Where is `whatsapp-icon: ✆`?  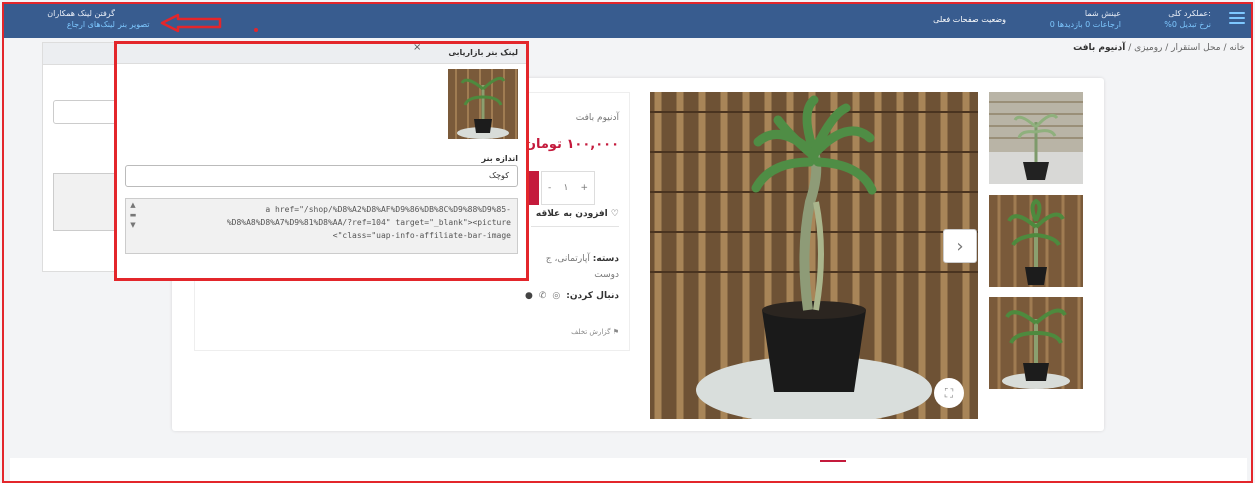
whatsapp-icon: ✆ is located at coordinates (543, 296).